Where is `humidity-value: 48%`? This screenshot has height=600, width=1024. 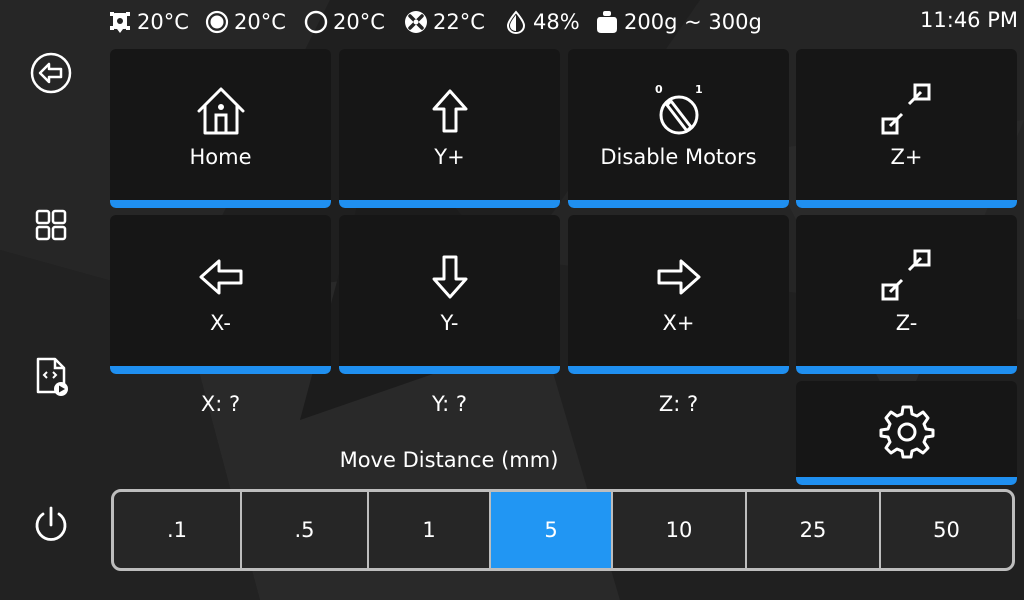 humidity-value: 48% is located at coordinates (556, 22).